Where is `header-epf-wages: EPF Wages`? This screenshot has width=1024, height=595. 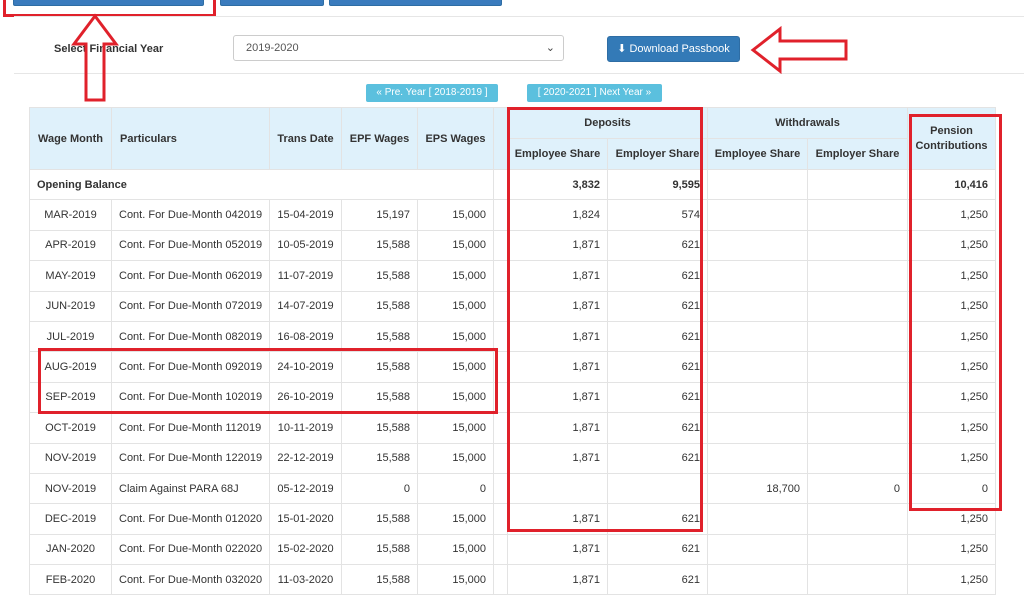 header-epf-wages: EPF Wages is located at coordinates (379, 138).